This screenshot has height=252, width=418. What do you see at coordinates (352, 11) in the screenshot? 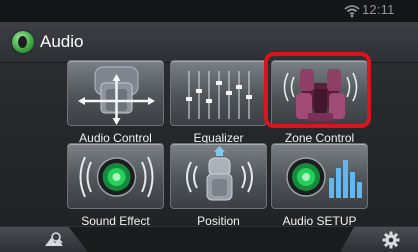
I see `wifi-icon` at bounding box center [352, 11].